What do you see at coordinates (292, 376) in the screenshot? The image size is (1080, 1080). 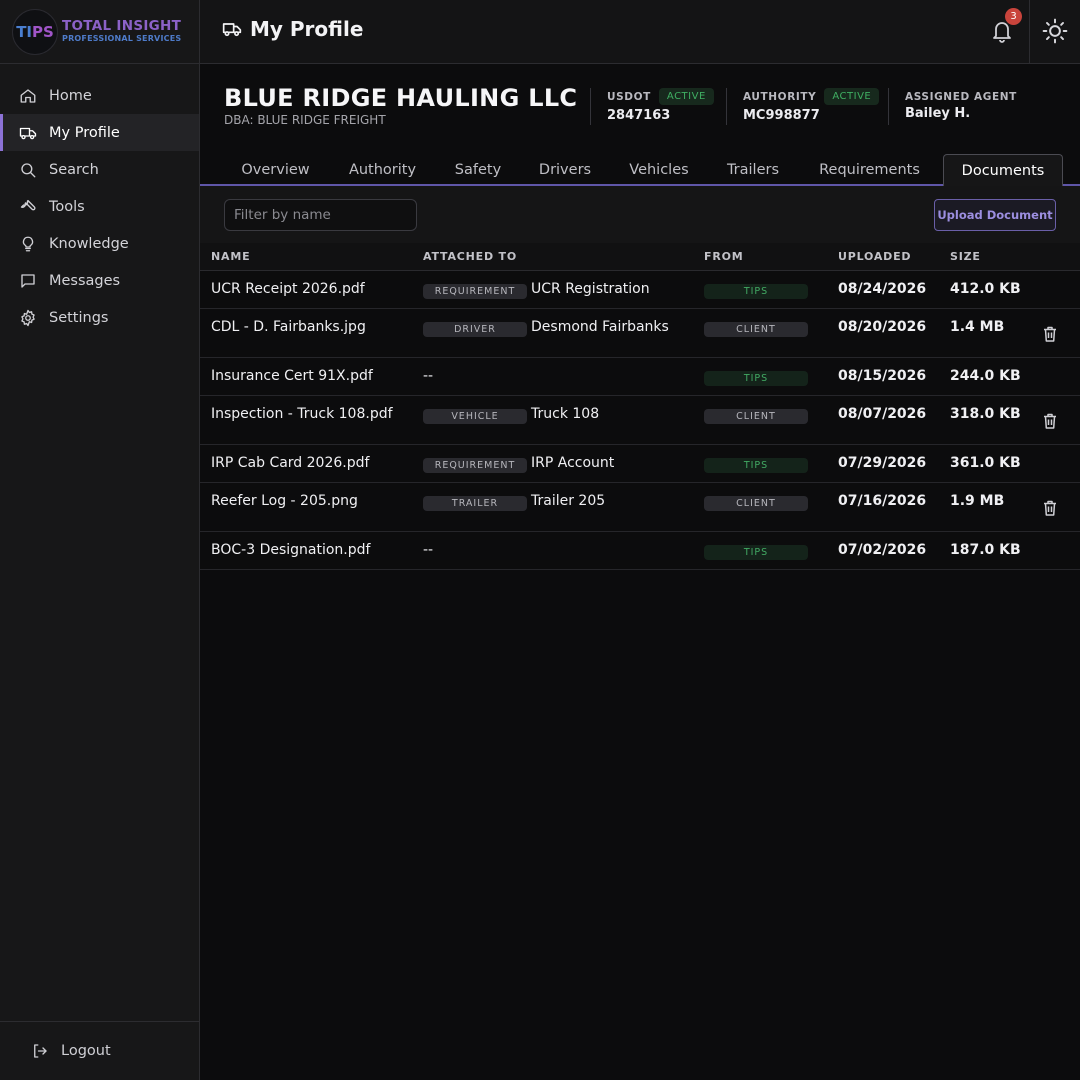 I see `document-name: Insurance Cert 91X.pdf` at bounding box center [292, 376].